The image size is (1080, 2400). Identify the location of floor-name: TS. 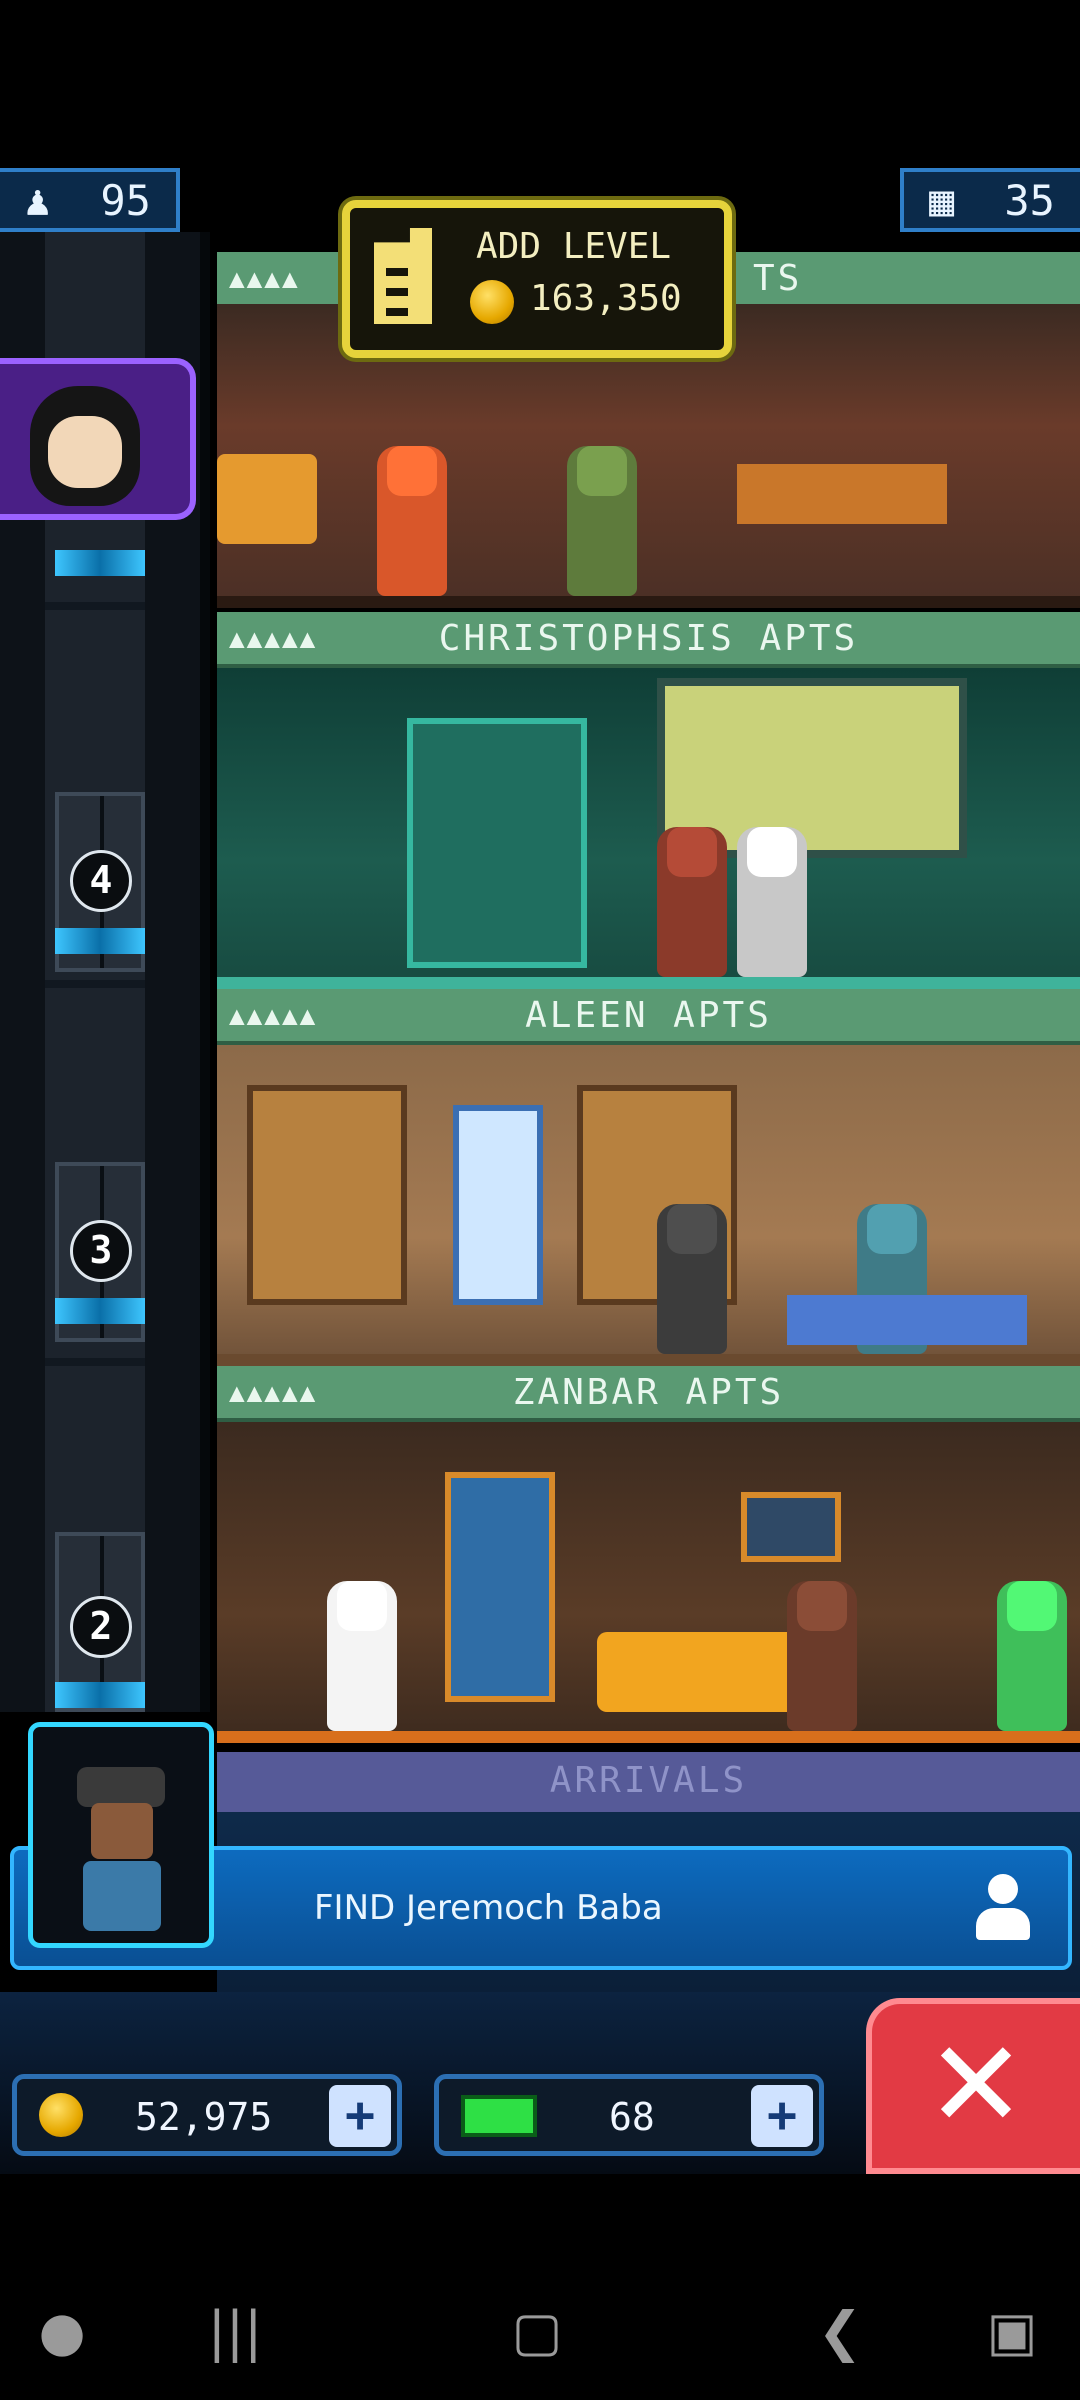
(778, 278).